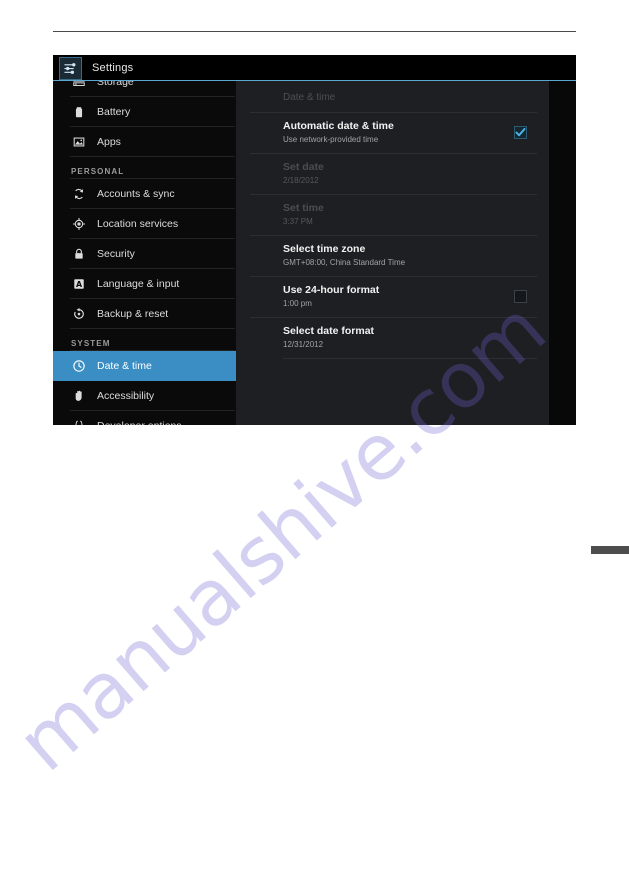 The height and width of the screenshot is (893, 629). I want to click on sidebar-item-language-input: A Language & input, so click(144, 284).